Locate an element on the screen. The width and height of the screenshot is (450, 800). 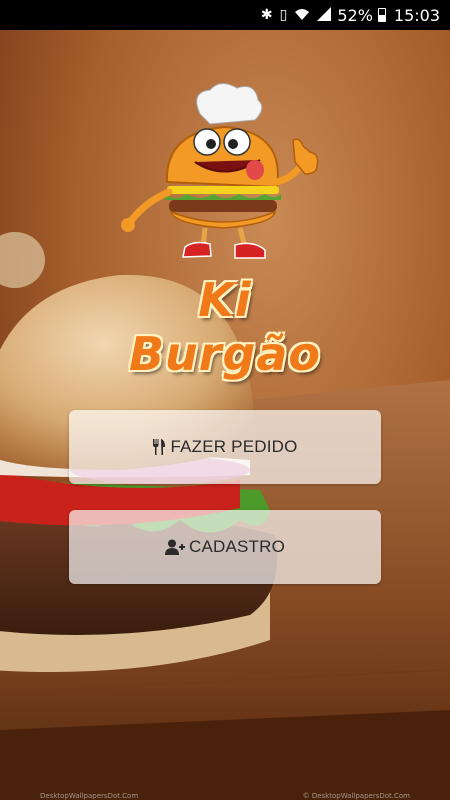
watermark-right: © DesktopWallpapersDot.Com is located at coordinates (356, 796).